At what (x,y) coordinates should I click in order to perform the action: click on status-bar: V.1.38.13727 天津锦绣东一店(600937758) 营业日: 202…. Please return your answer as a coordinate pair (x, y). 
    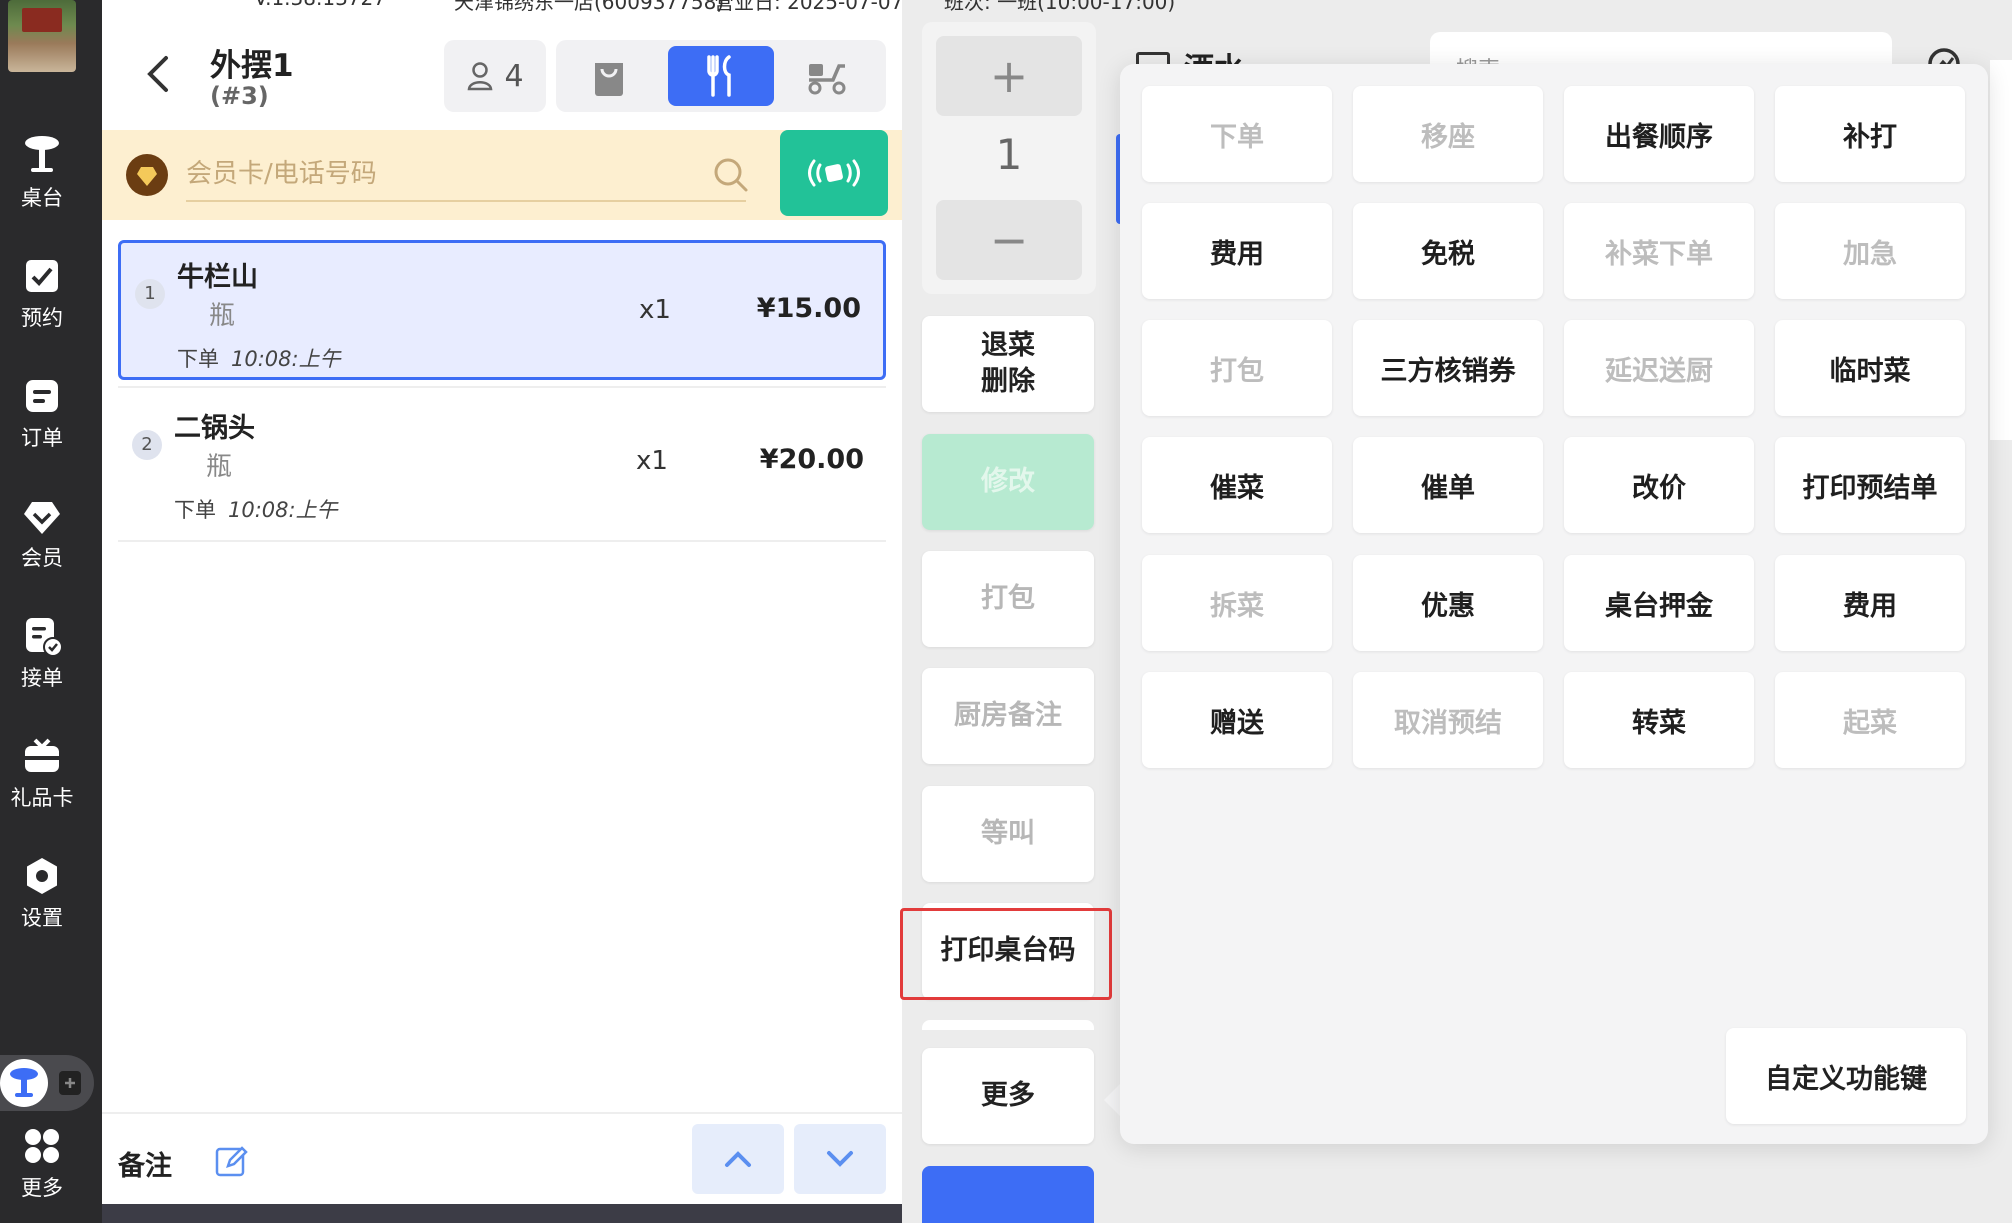
    Looking at the image, I should click on (689, 7).